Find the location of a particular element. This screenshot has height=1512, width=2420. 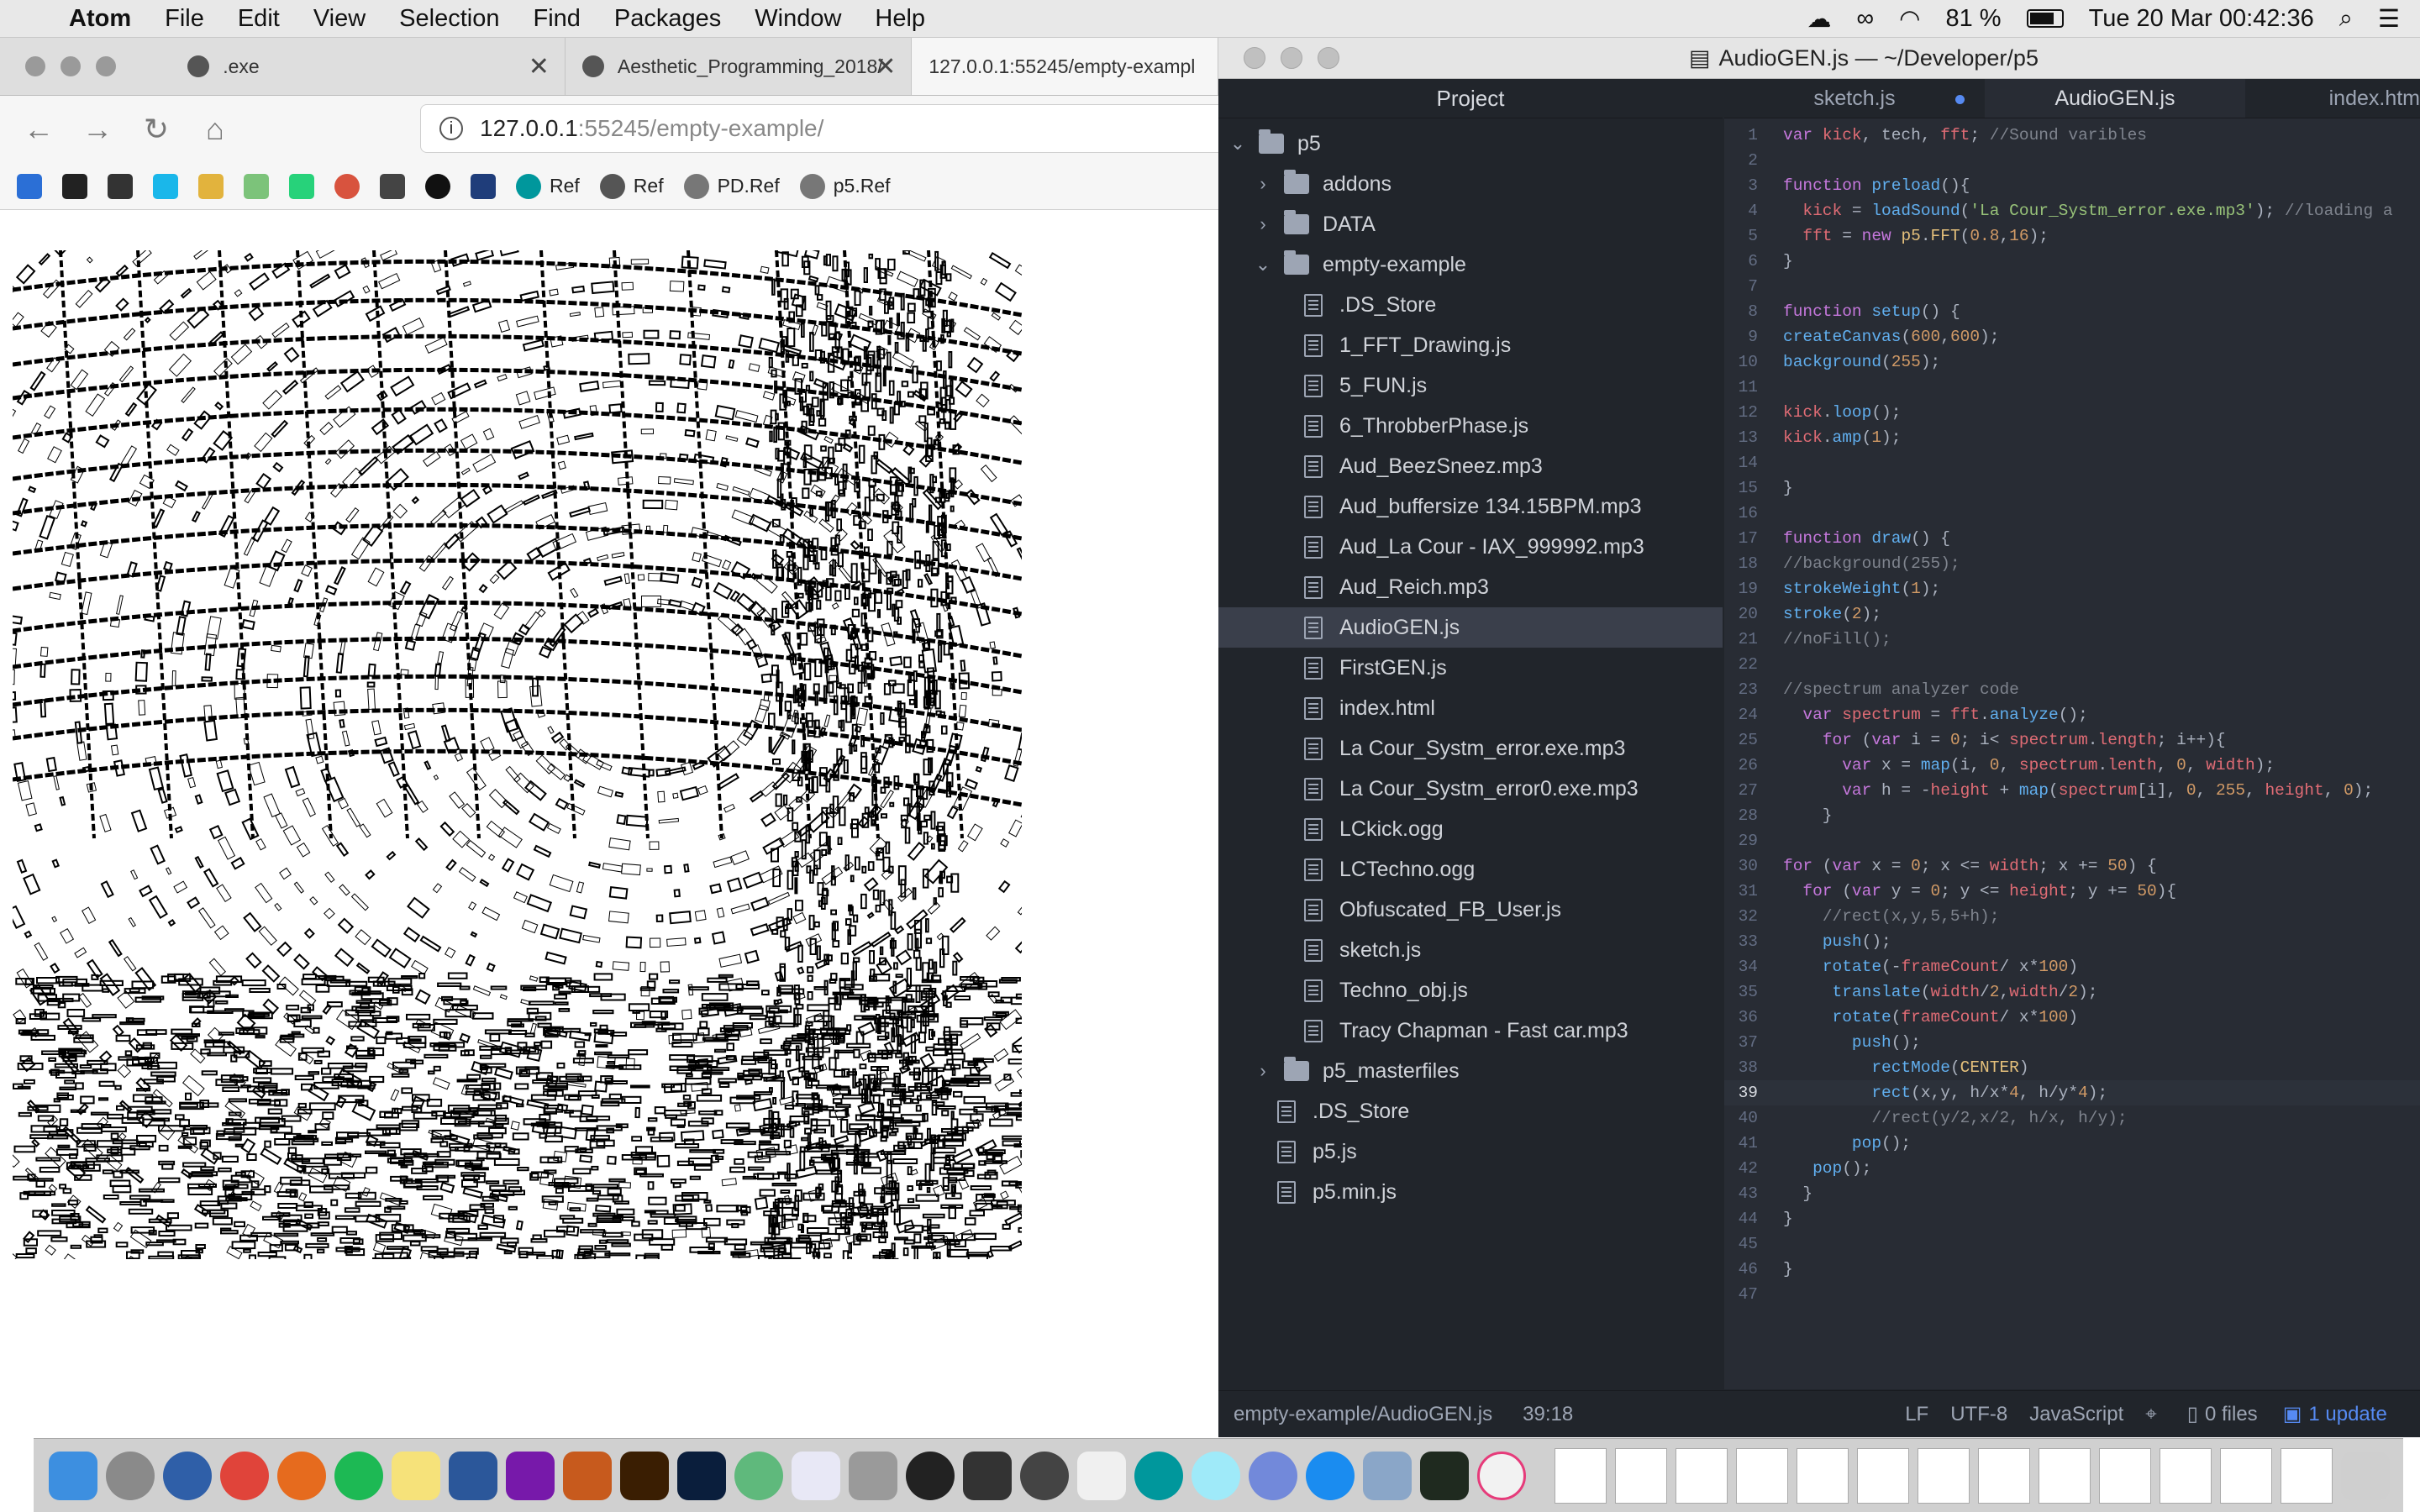

code-line: 47 is located at coordinates (2072, 1294).